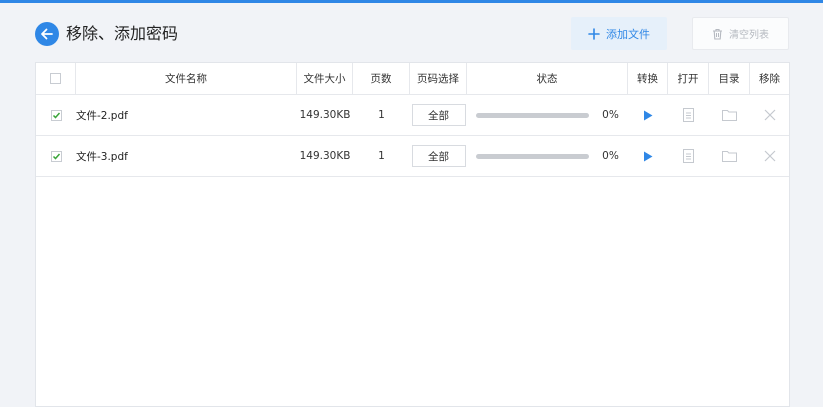 The height and width of the screenshot is (407, 823). Describe the element at coordinates (628, 34) in the screenshot. I see `add-file-label: 添加文件` at that location.